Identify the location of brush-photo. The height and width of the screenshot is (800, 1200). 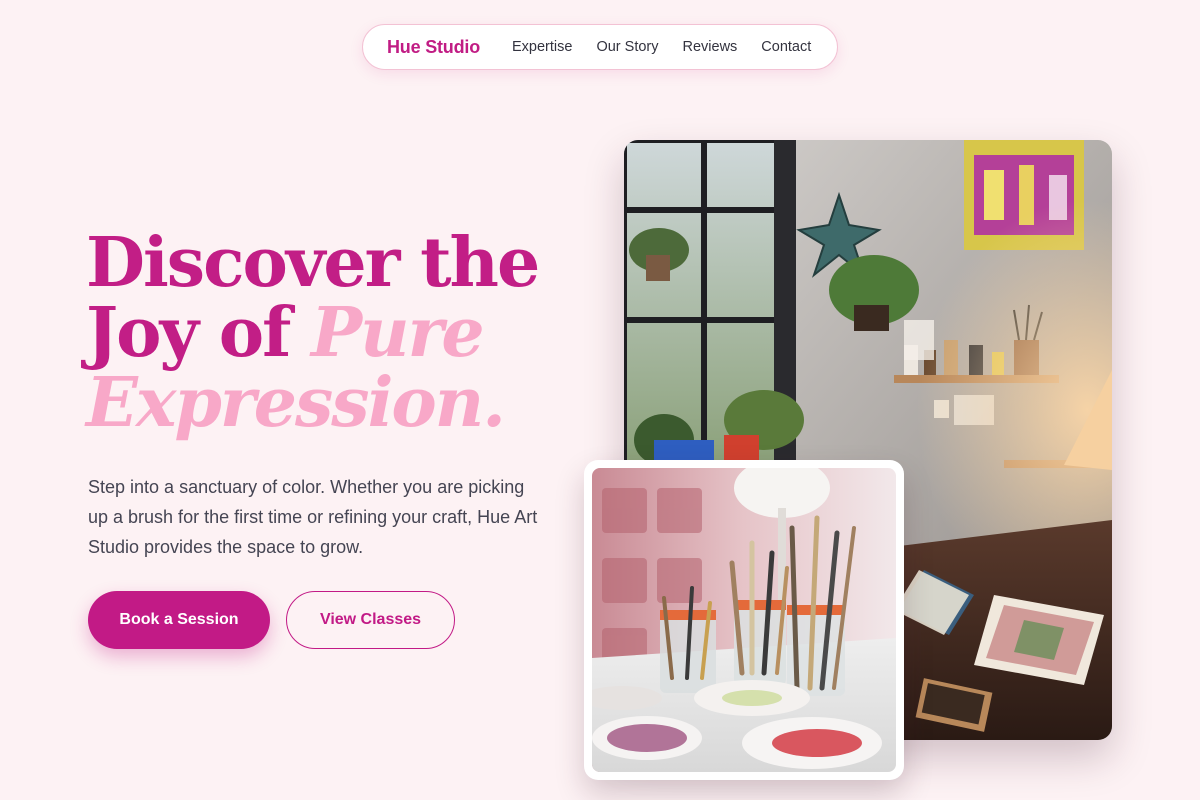
(744, 620).